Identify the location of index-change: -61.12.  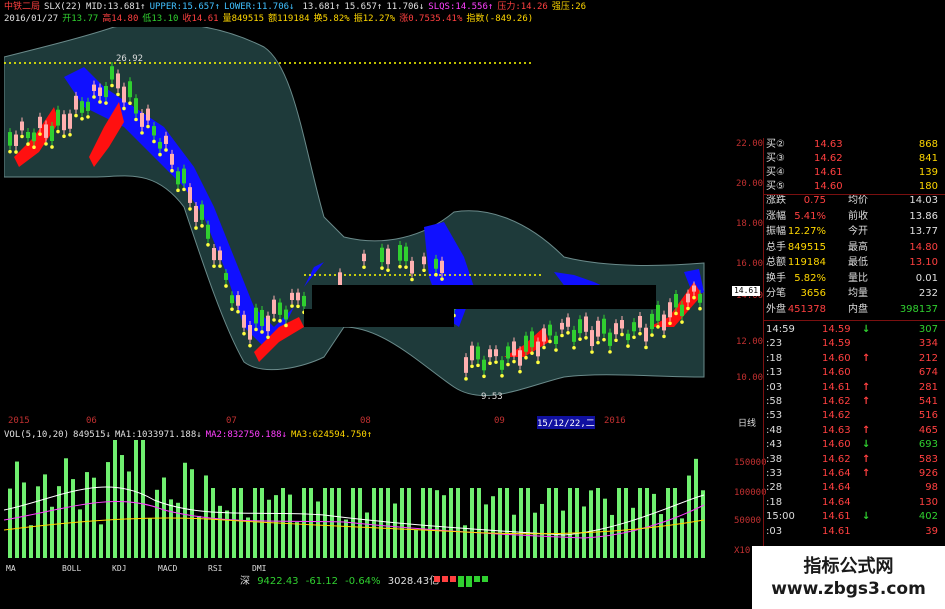
(322, 581).